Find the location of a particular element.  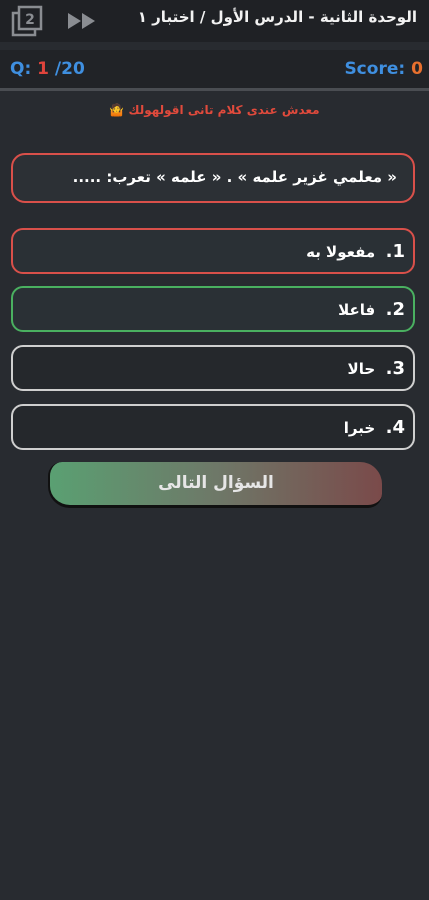

option-1-label: 1. مفعولا به is located at coordinates (355, 251).